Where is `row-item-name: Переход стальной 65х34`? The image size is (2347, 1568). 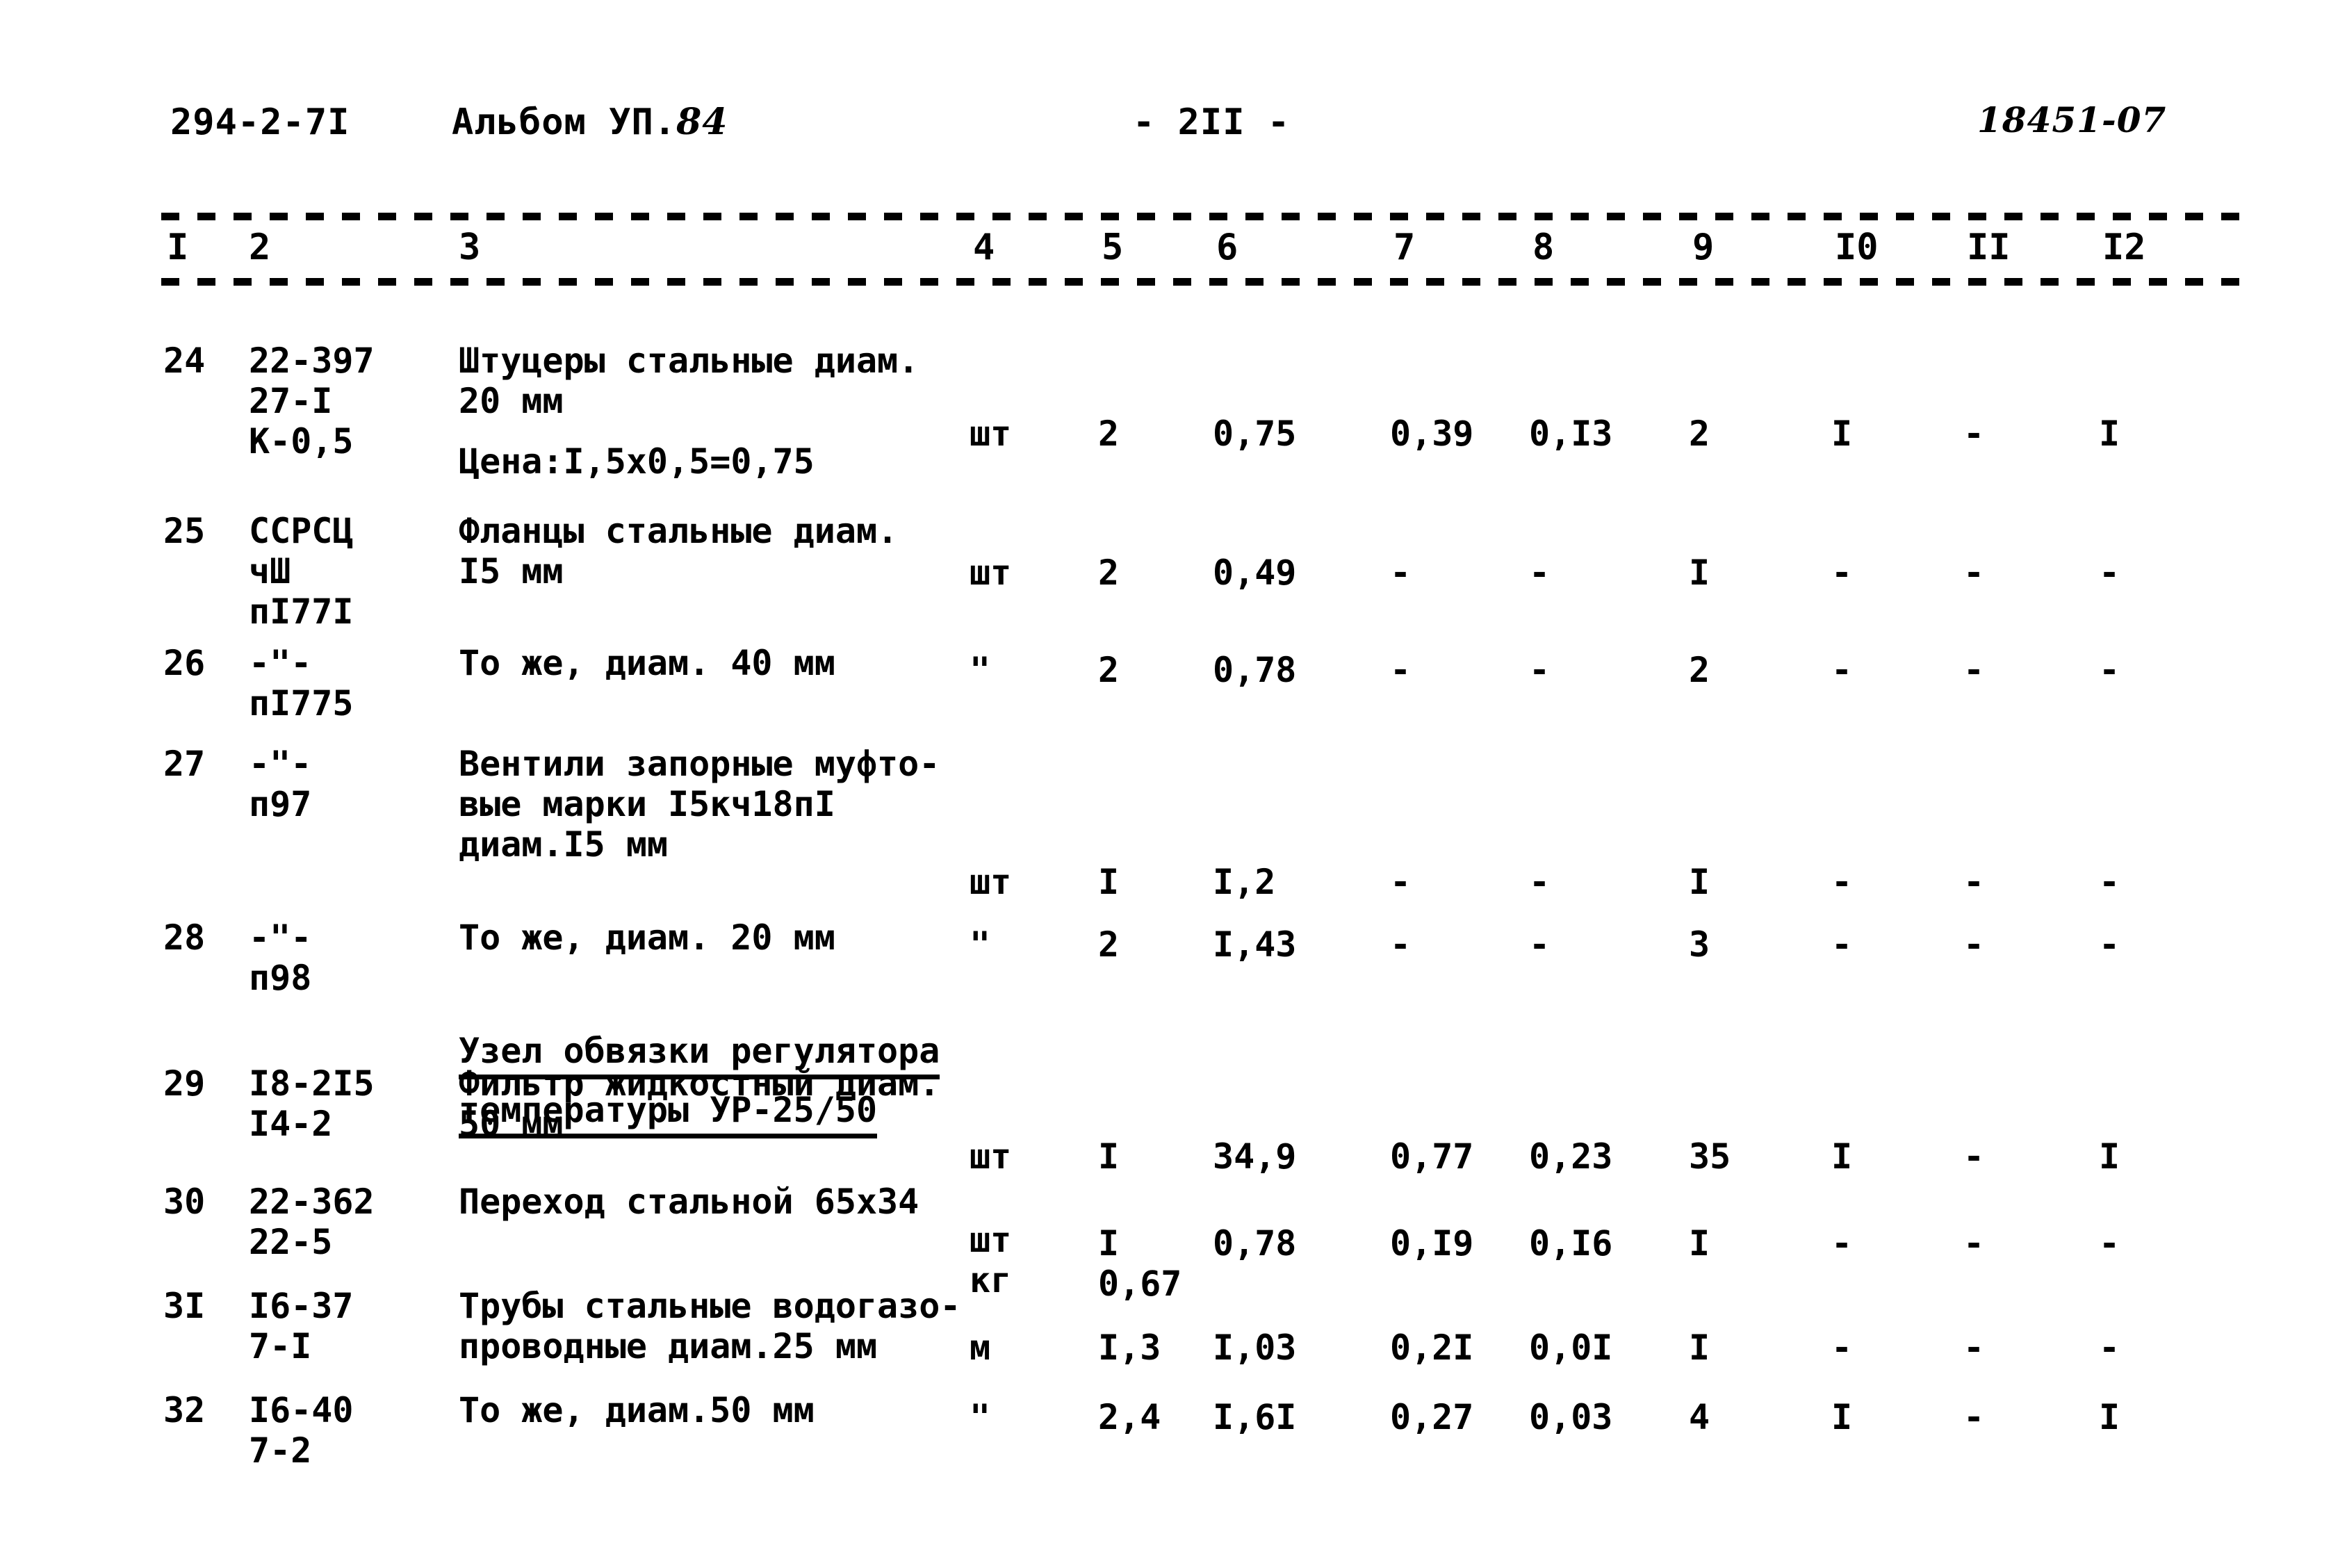 row-item-name: Переход стальной 65х34 is located at coordinates (689, 1202).